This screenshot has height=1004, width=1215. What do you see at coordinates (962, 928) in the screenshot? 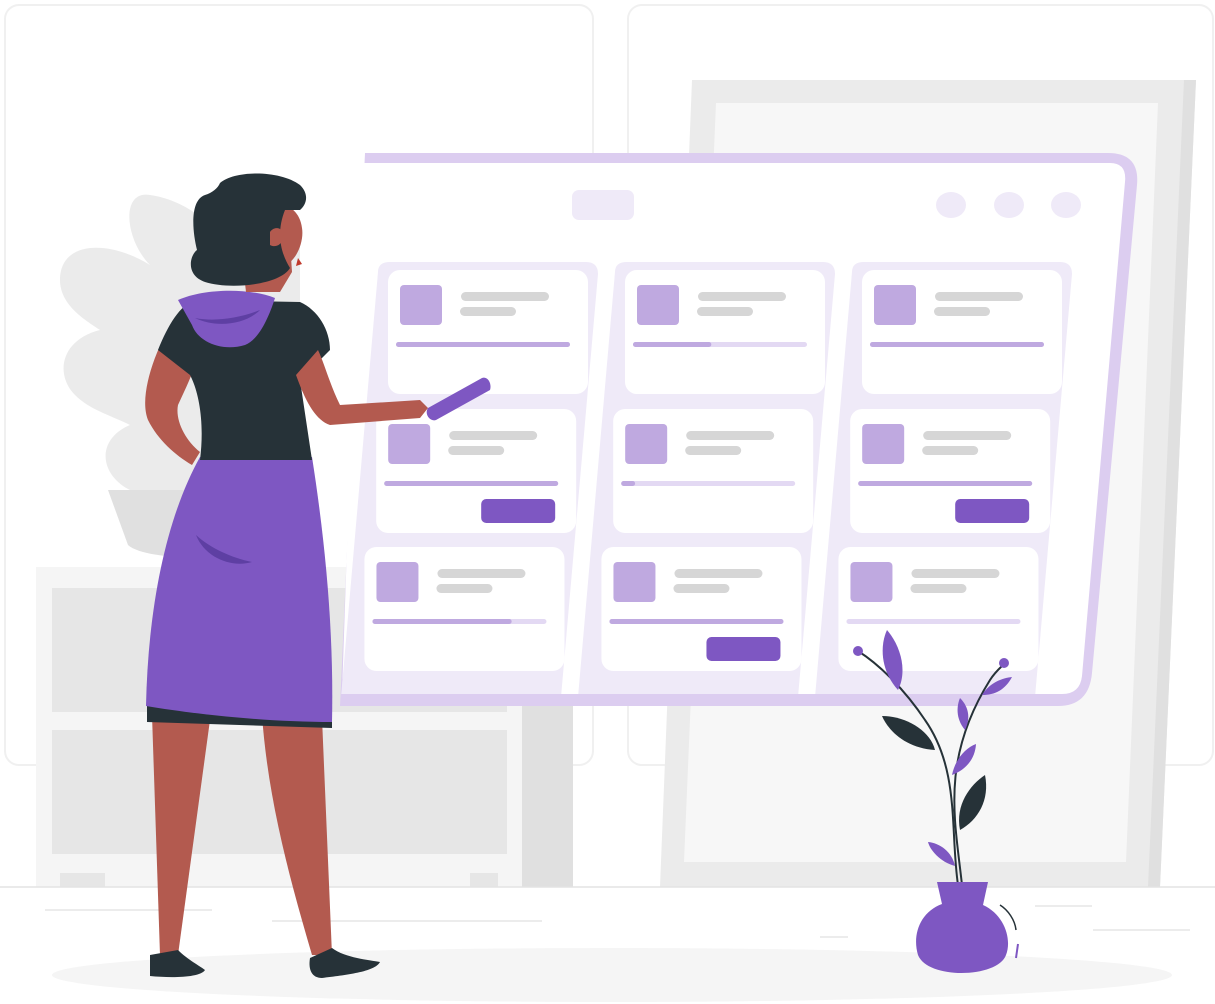
I see `vase` at bounding box center [962, 928].